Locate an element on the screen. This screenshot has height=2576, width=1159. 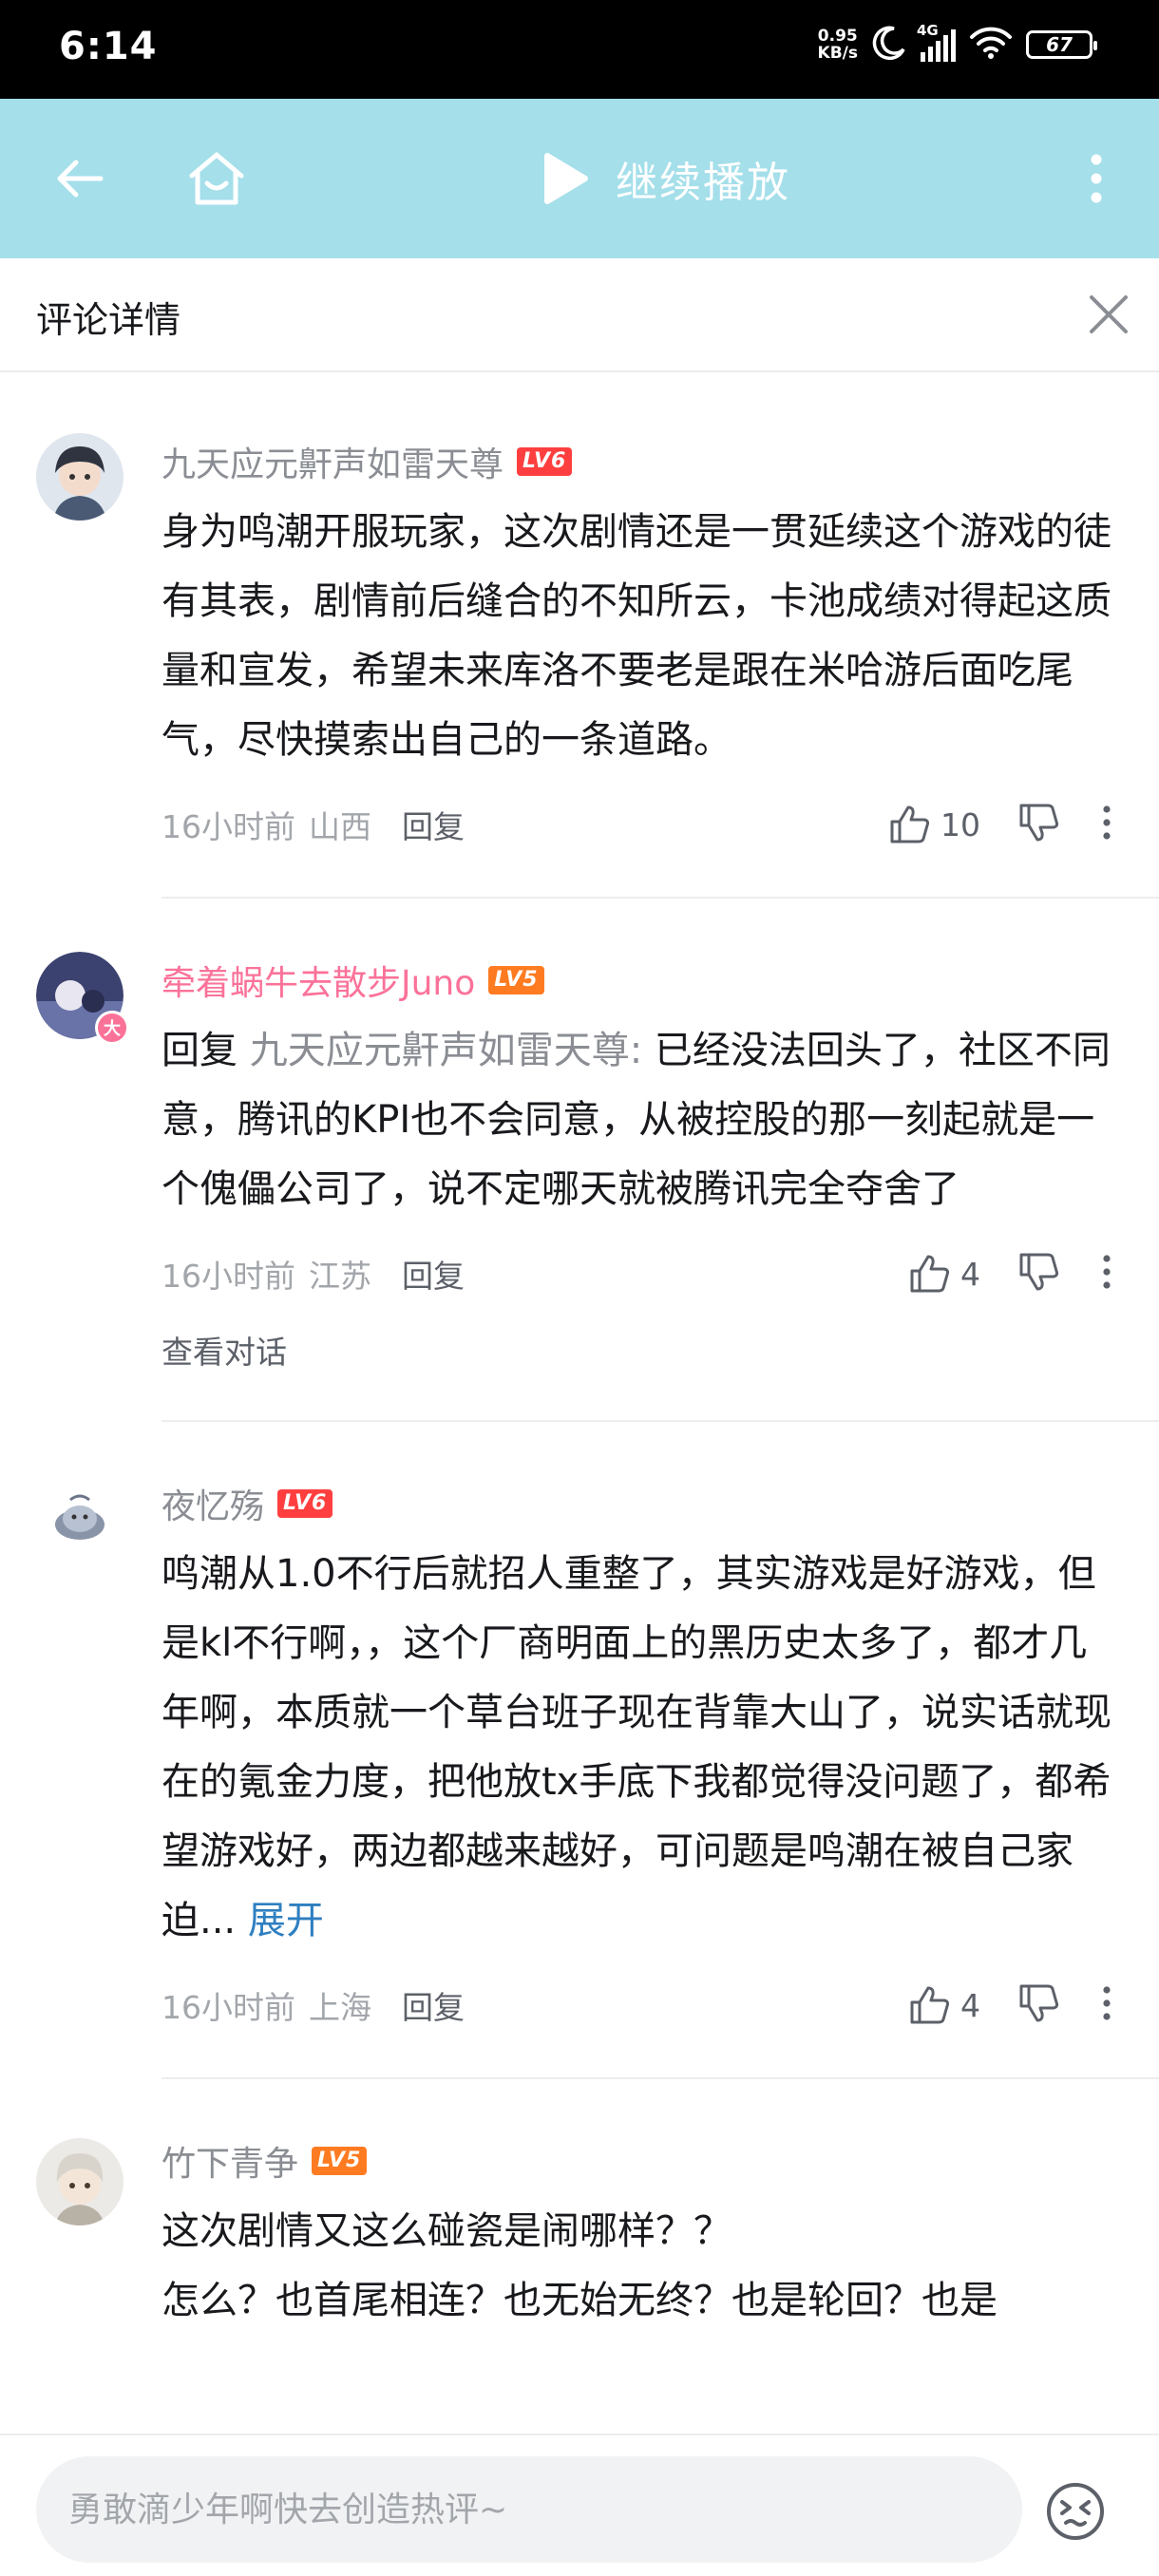
username: 牵着蜗牛去散步Juno is located at coordinates (318, 980).